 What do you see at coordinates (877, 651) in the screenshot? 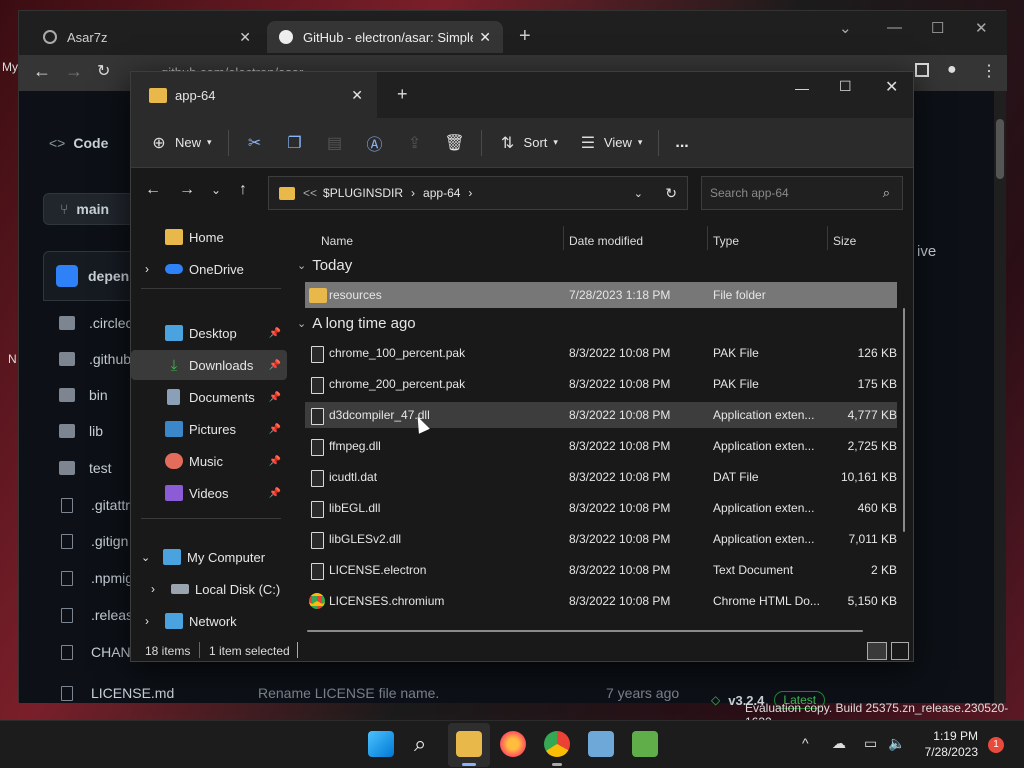
I see `details-view-icon` at bounding box center [877, 651].